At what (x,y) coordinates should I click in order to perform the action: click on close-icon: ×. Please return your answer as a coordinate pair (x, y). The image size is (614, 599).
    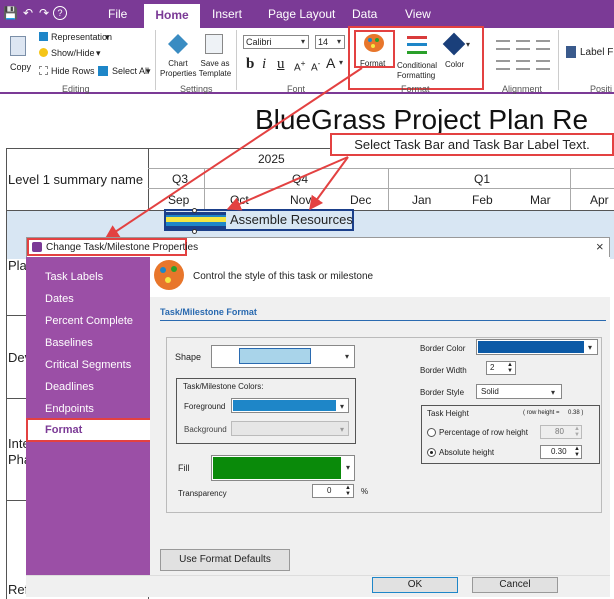
    Looking at the image, I should click on (600, 246).